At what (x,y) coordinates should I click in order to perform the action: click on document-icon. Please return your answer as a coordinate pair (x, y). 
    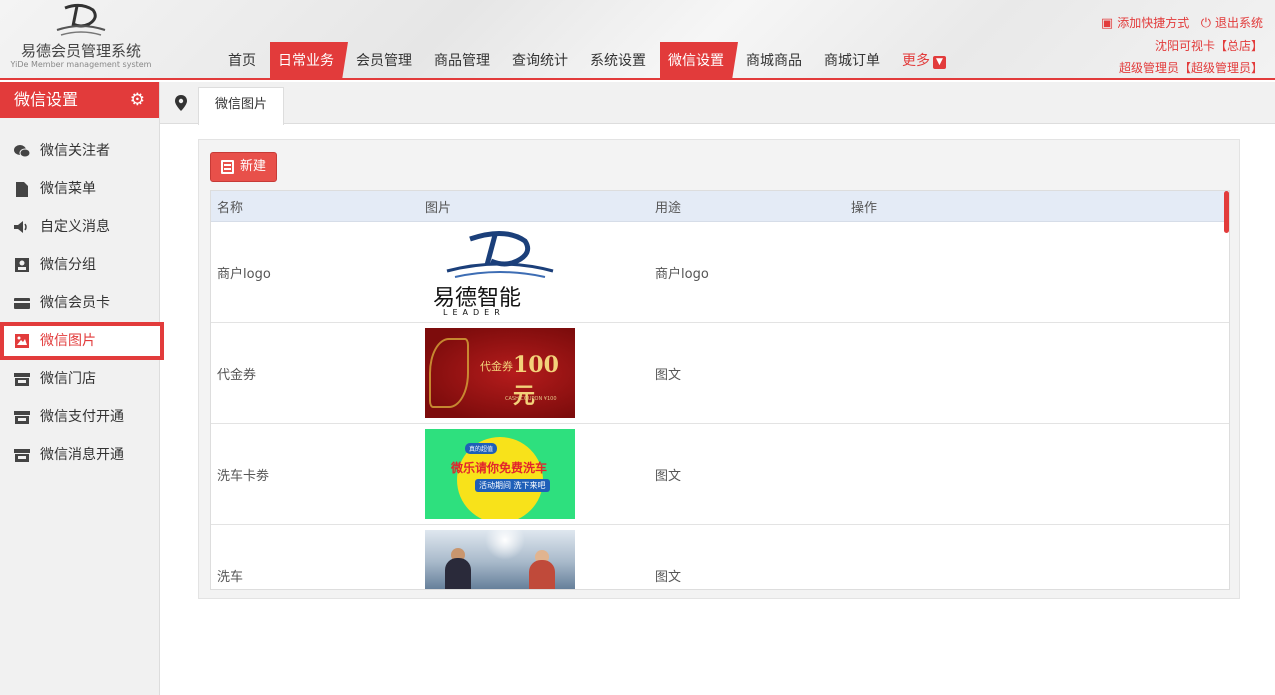
    Looking at the image, I should click on (22, 189).